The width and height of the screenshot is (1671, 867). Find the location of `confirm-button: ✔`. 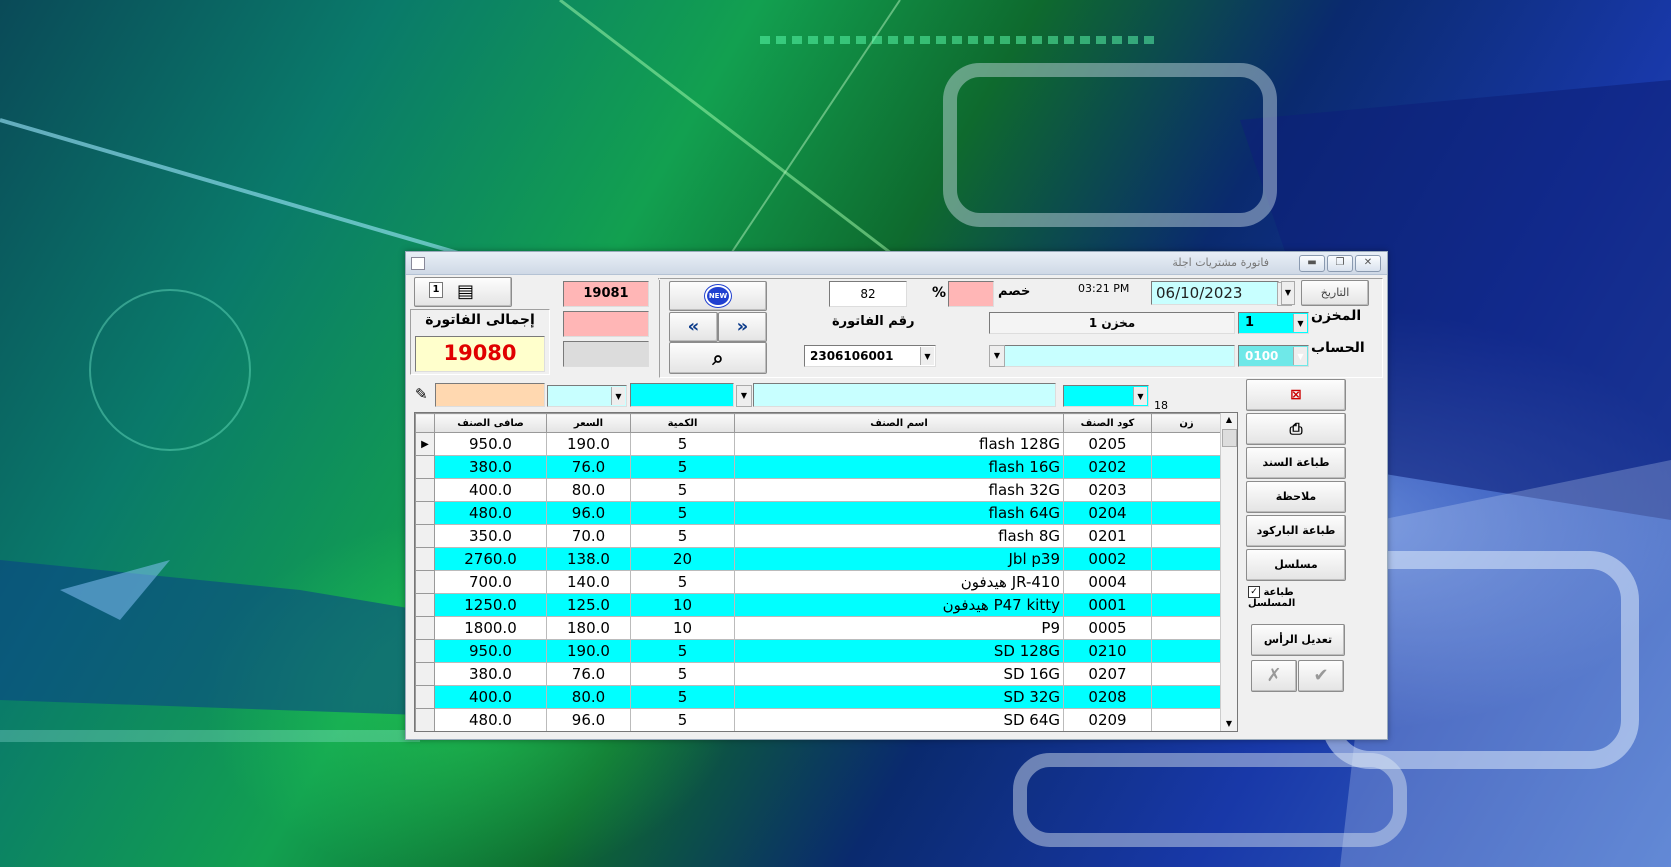

confirm-button: ✔ is located at coordinates (1321, 676).